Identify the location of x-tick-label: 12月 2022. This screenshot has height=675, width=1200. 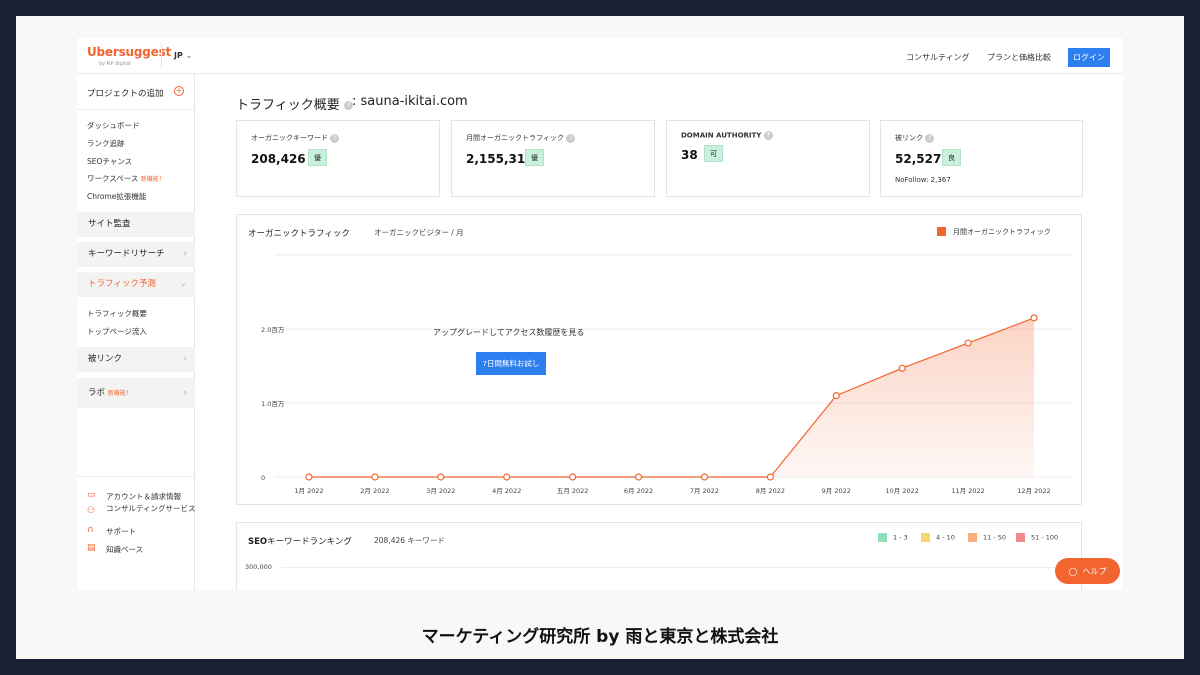
(1033, 491).